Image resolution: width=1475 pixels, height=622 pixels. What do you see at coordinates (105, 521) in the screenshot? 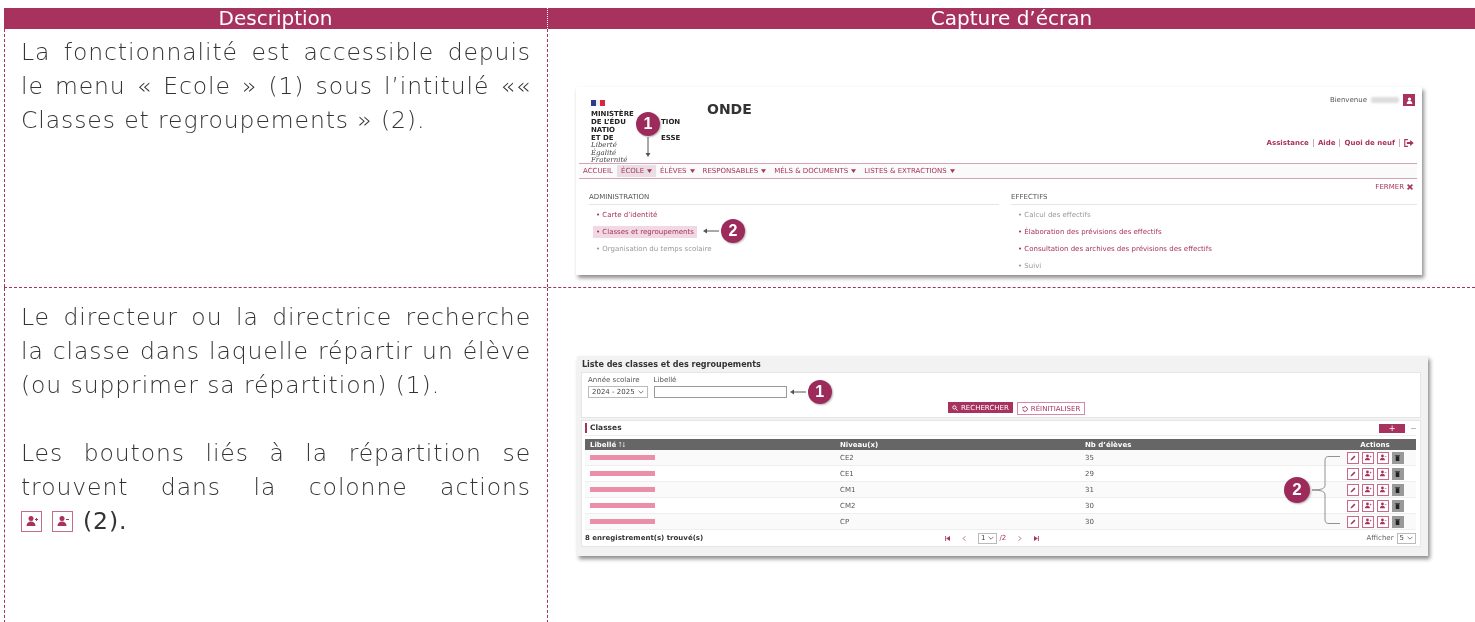
I see `description-text: (2).` at bounding box center [105, 521].